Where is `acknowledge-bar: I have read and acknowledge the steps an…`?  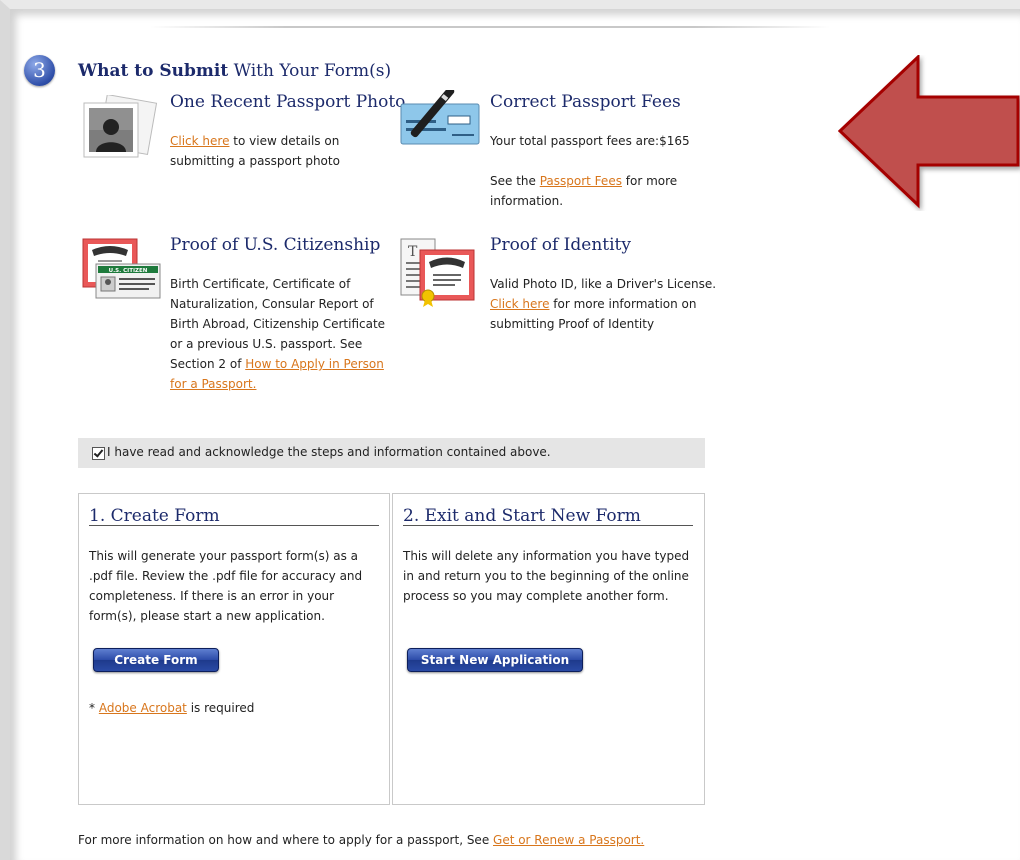
acknowledge-bar: I have read and acknowledge the steps an… is located at coordinates (391, 453).